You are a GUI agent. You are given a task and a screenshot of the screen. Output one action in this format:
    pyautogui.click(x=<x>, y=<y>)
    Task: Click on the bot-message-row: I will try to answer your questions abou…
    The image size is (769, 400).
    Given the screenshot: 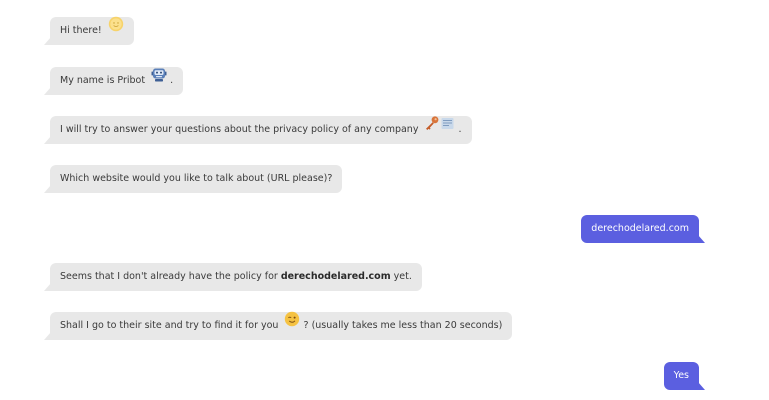 What is the action you would take?
    pyautogui.click(x=384, y=130)
    